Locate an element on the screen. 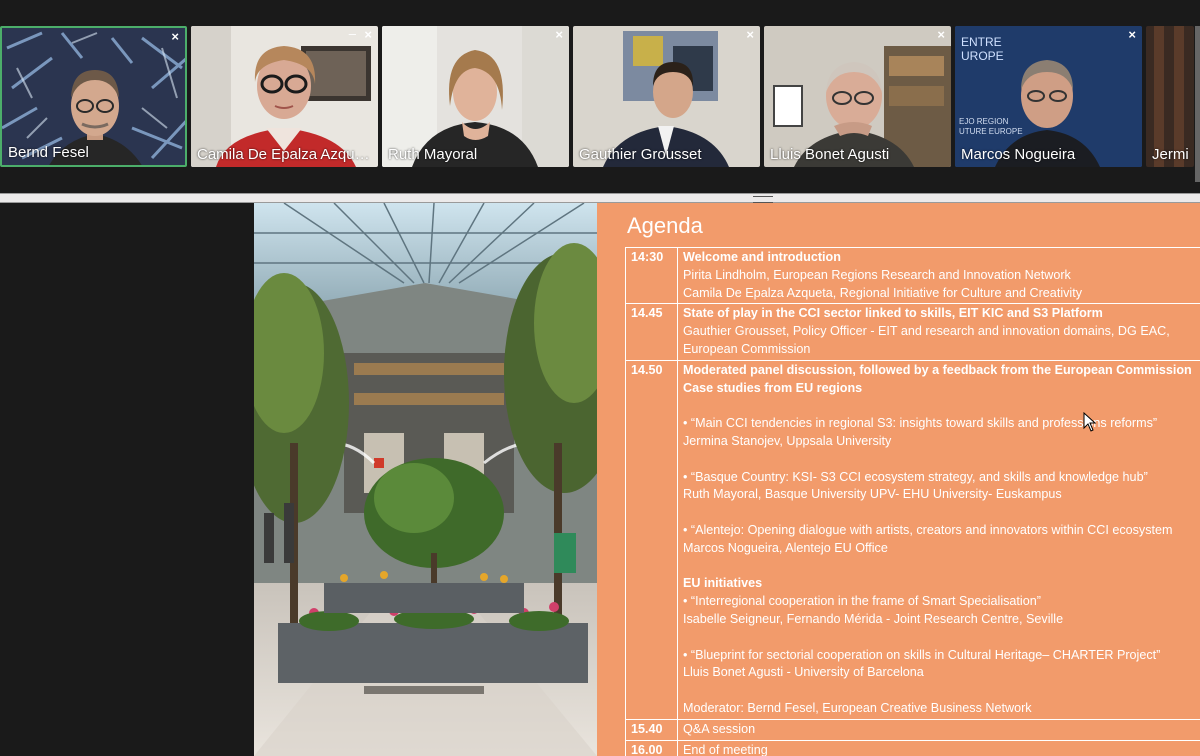 The width and height of the screenshot is (1200, 756). agenda-line: Q&A session is located at coordinates (719, 728).